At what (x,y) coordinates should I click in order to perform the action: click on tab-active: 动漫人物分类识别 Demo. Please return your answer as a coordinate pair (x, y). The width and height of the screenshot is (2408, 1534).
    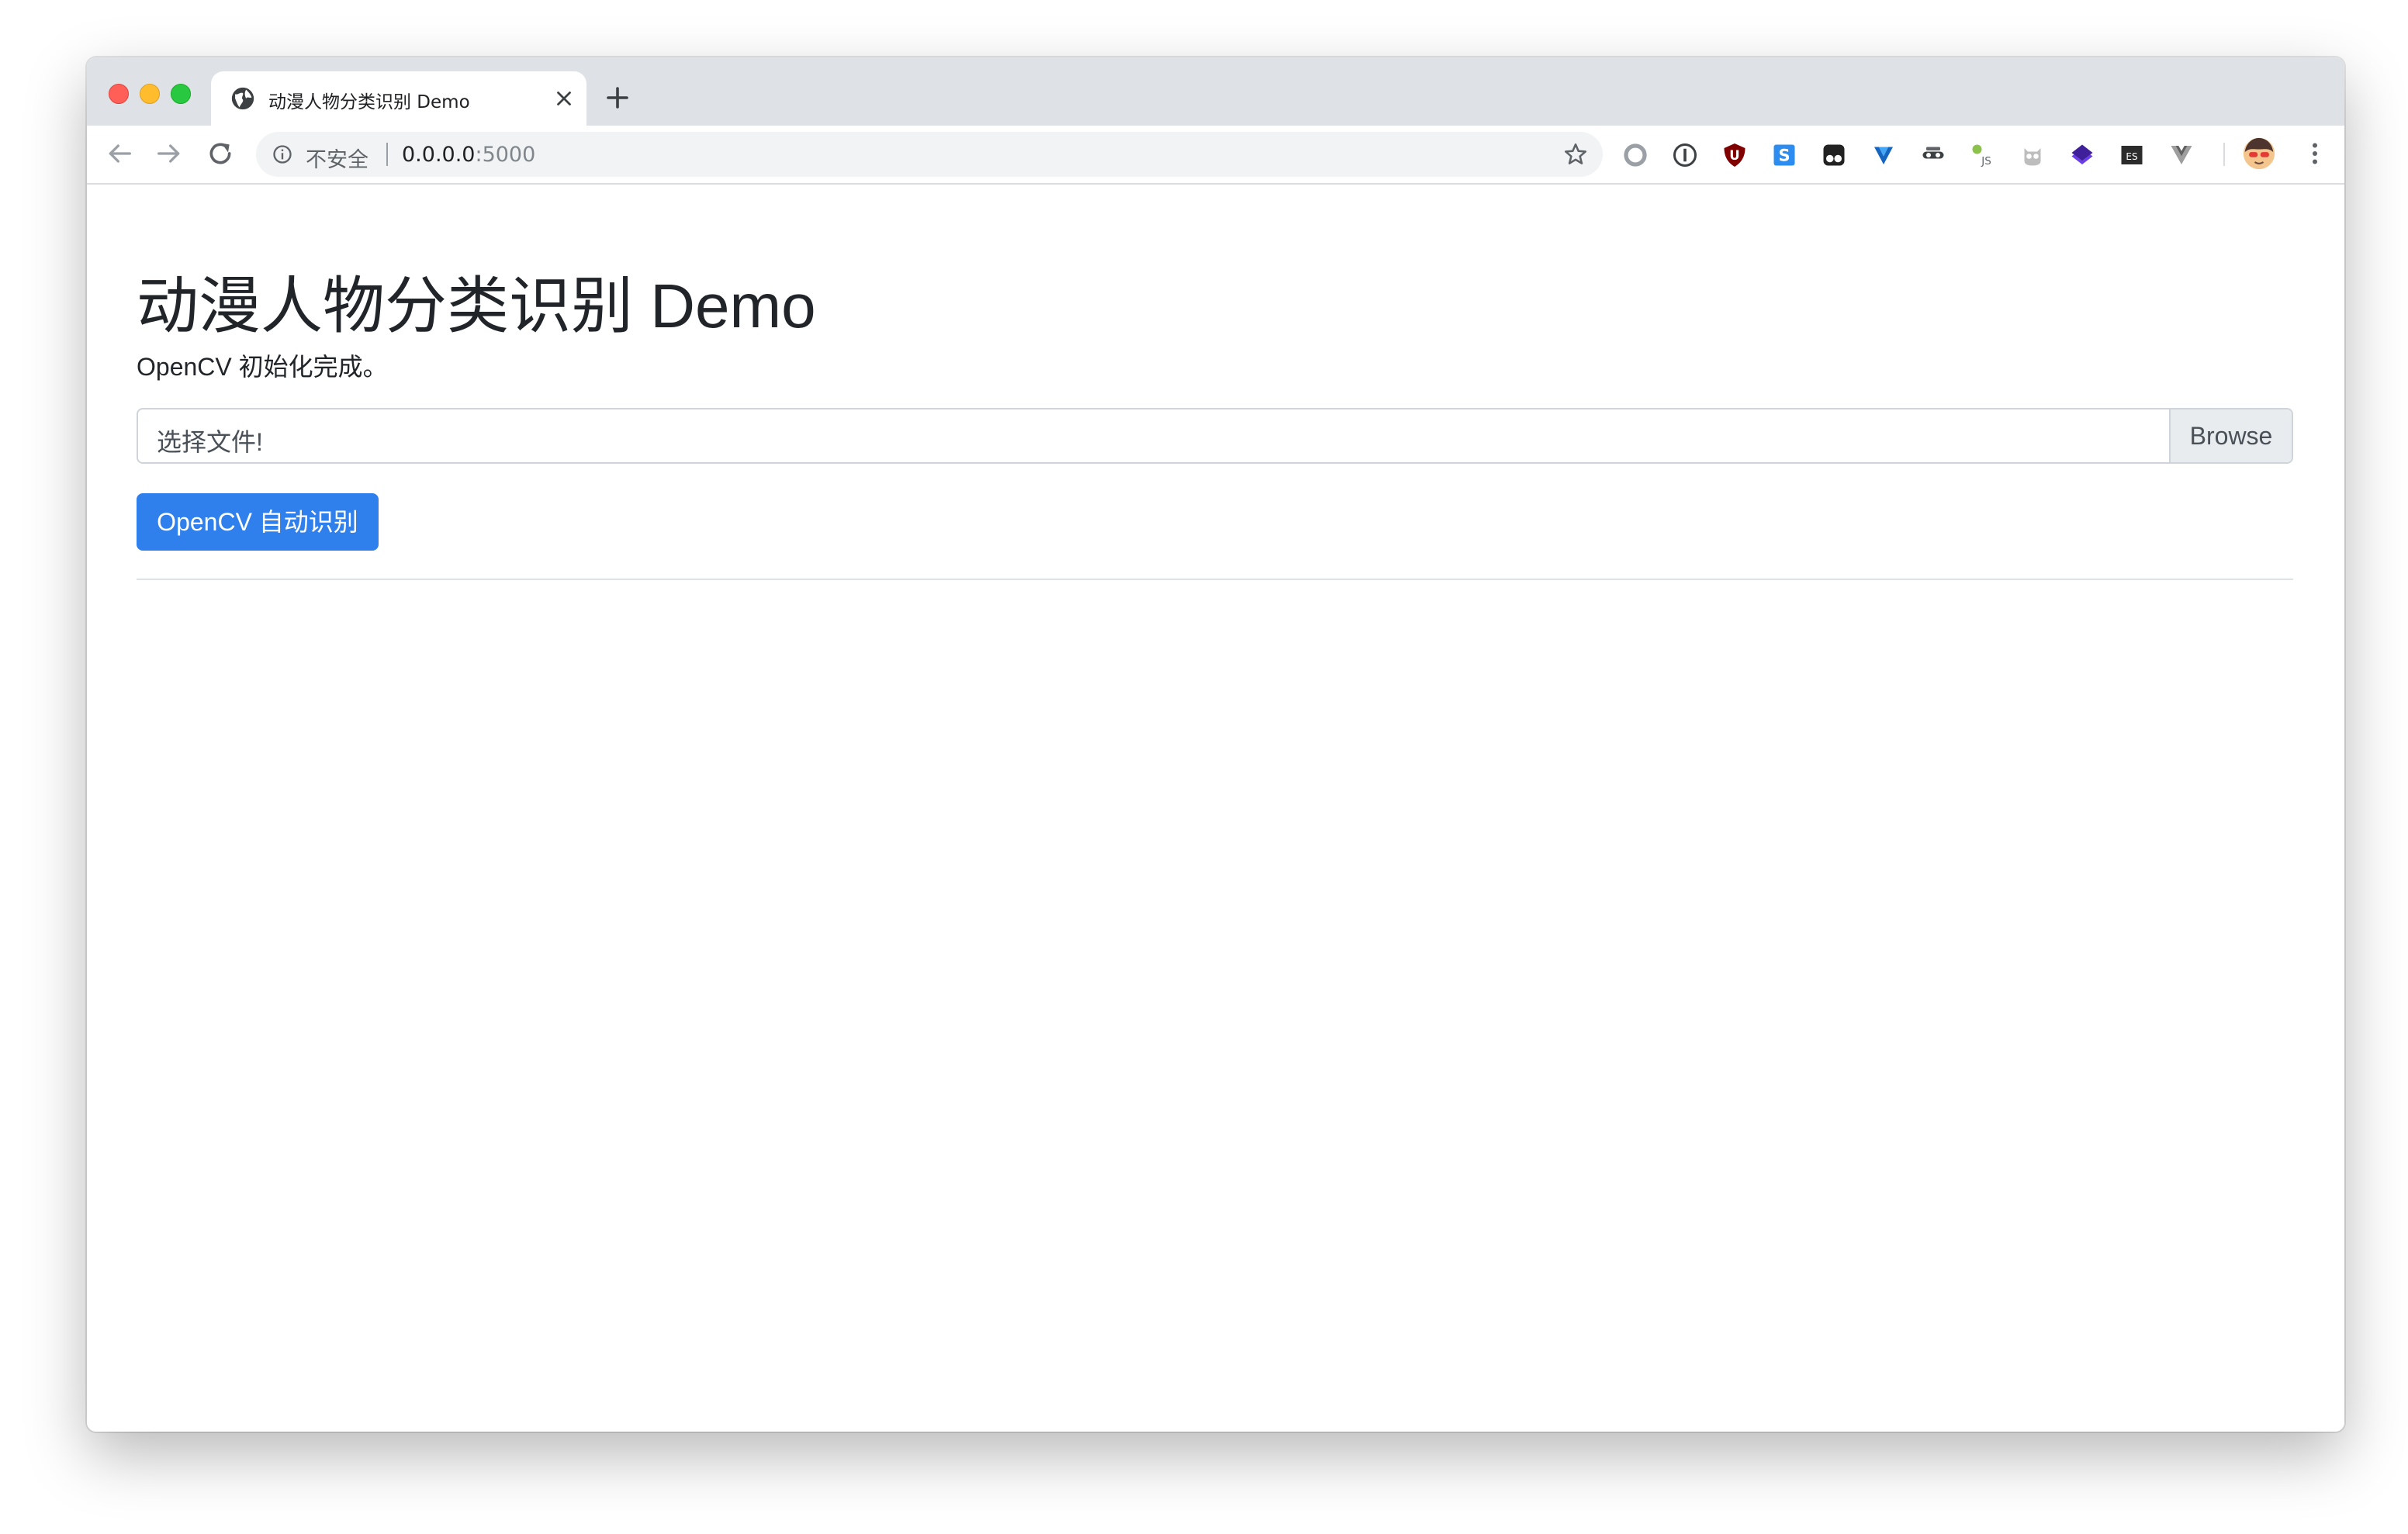
    Looking at the image, I should click on (398, 98).